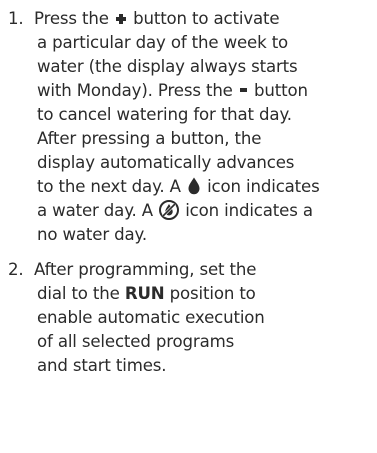 This screenshot has width=377, height=453. I want to click on instruction-line: to cancel watering for that day., so click(164, 114).